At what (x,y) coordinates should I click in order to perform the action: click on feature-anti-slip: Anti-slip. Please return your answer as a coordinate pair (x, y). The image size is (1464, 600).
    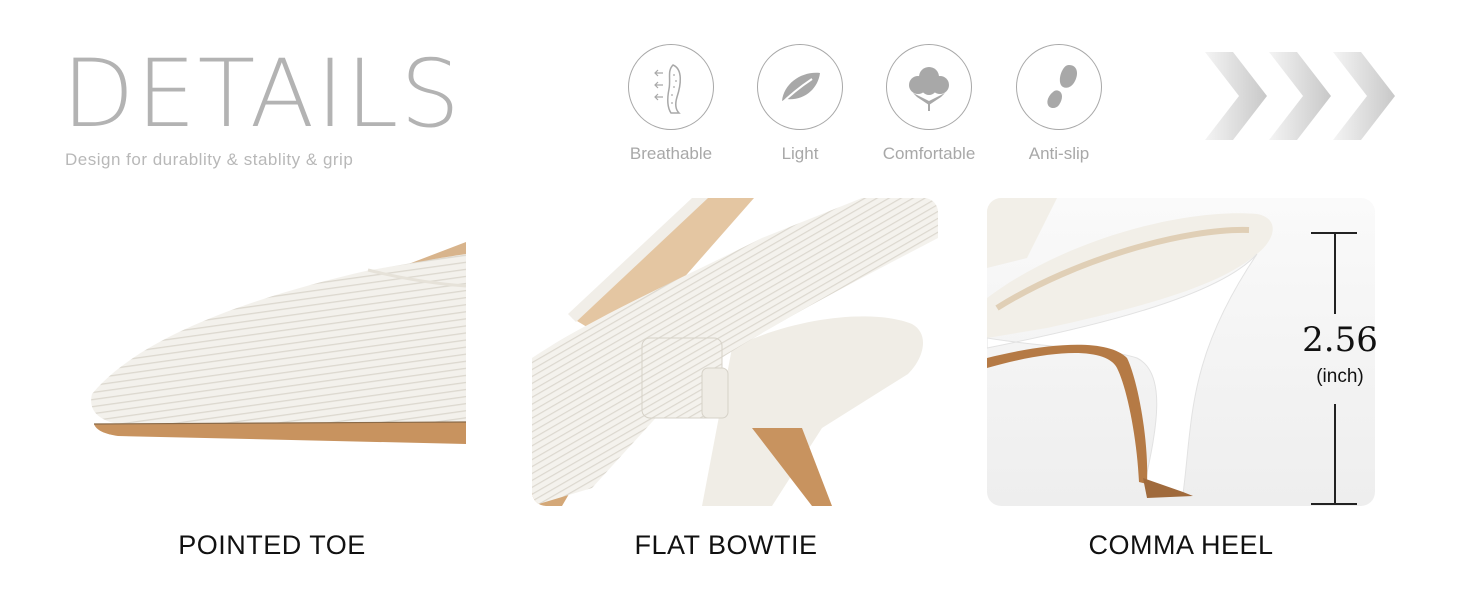
    Looking at the image, I should click on (1059, 104).